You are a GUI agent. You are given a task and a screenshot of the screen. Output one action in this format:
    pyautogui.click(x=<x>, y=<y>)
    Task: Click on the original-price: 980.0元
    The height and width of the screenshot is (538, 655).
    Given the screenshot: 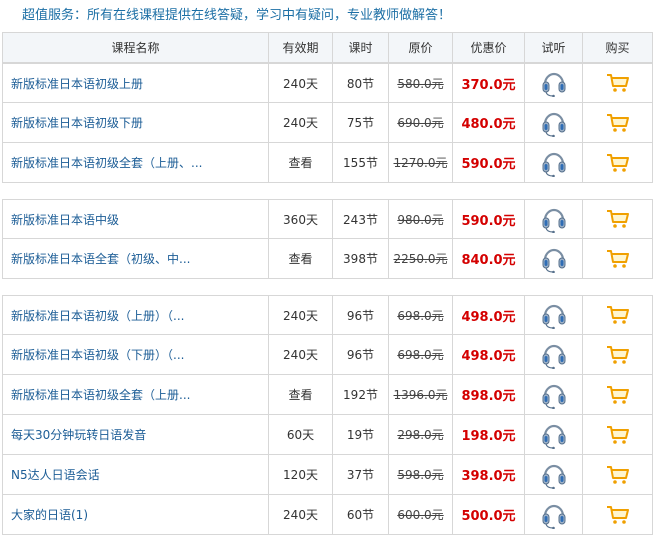 What is the action you would take?
    pyautogui.click(x=420, y=219)
    